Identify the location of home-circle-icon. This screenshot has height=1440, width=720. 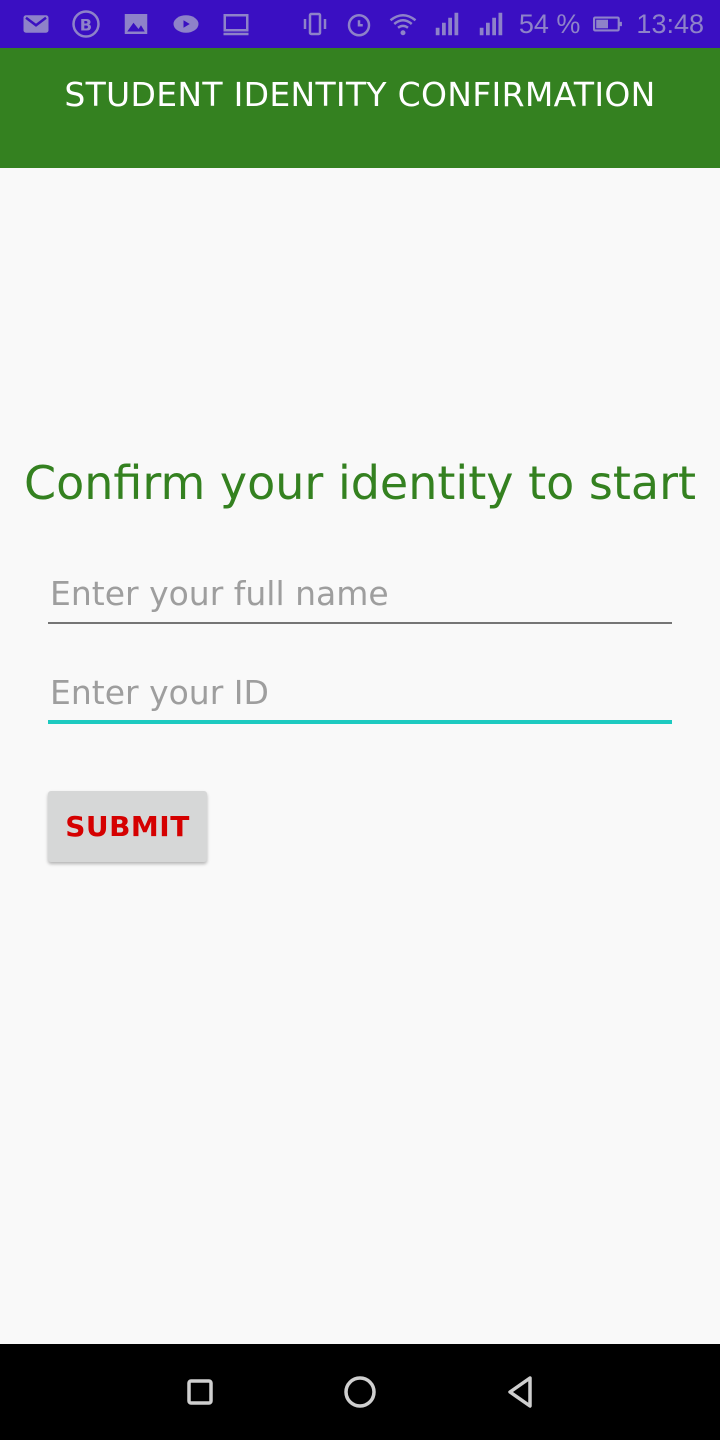
(360, 1392).